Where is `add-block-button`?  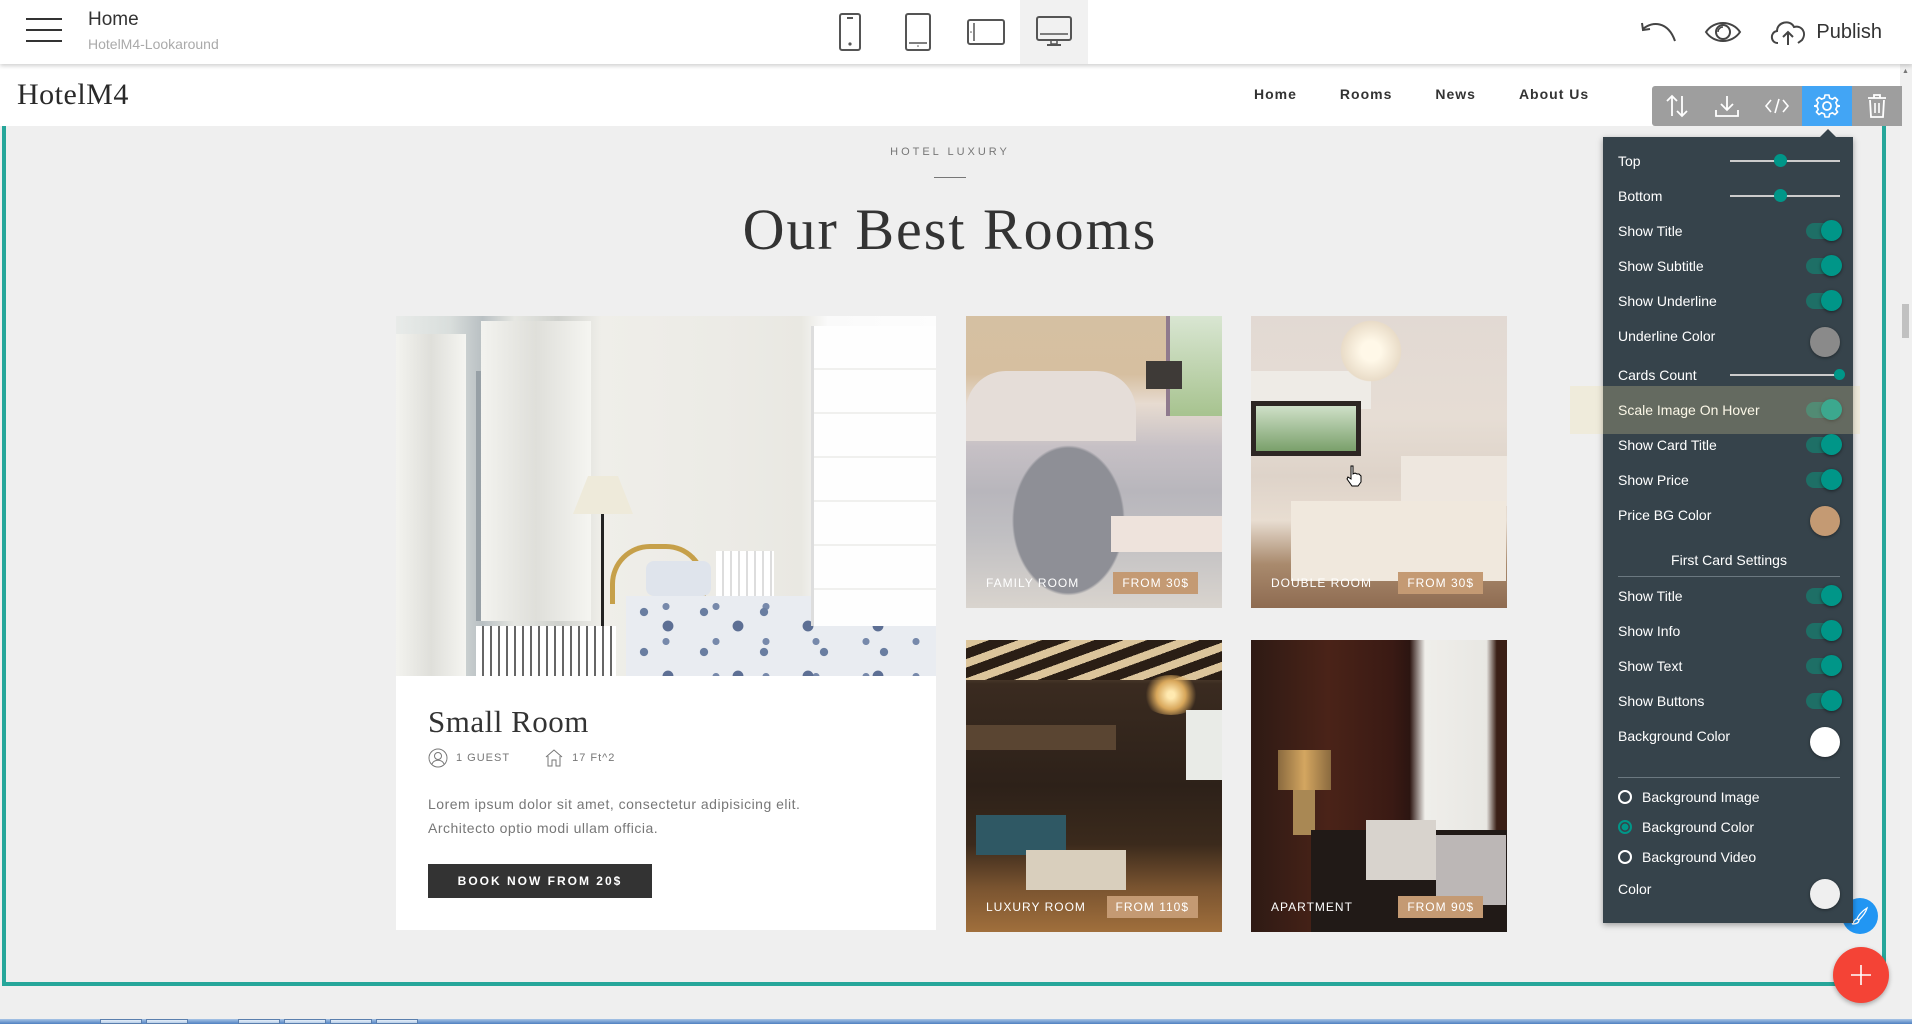
add-block-button is located at coordinates (1861, 975).